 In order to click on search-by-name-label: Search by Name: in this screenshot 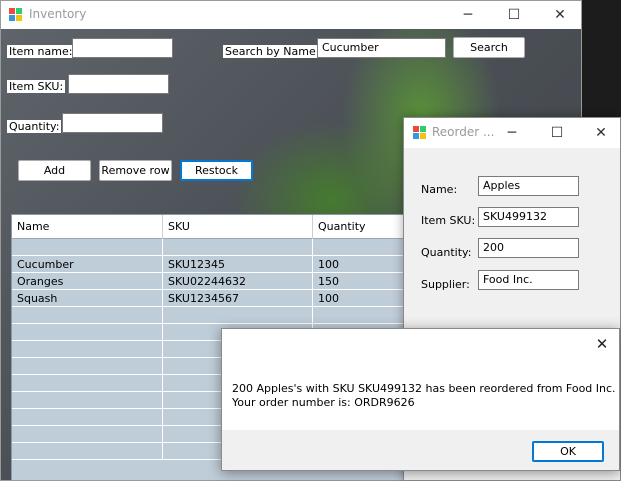, I will do `click(272, 51)`.